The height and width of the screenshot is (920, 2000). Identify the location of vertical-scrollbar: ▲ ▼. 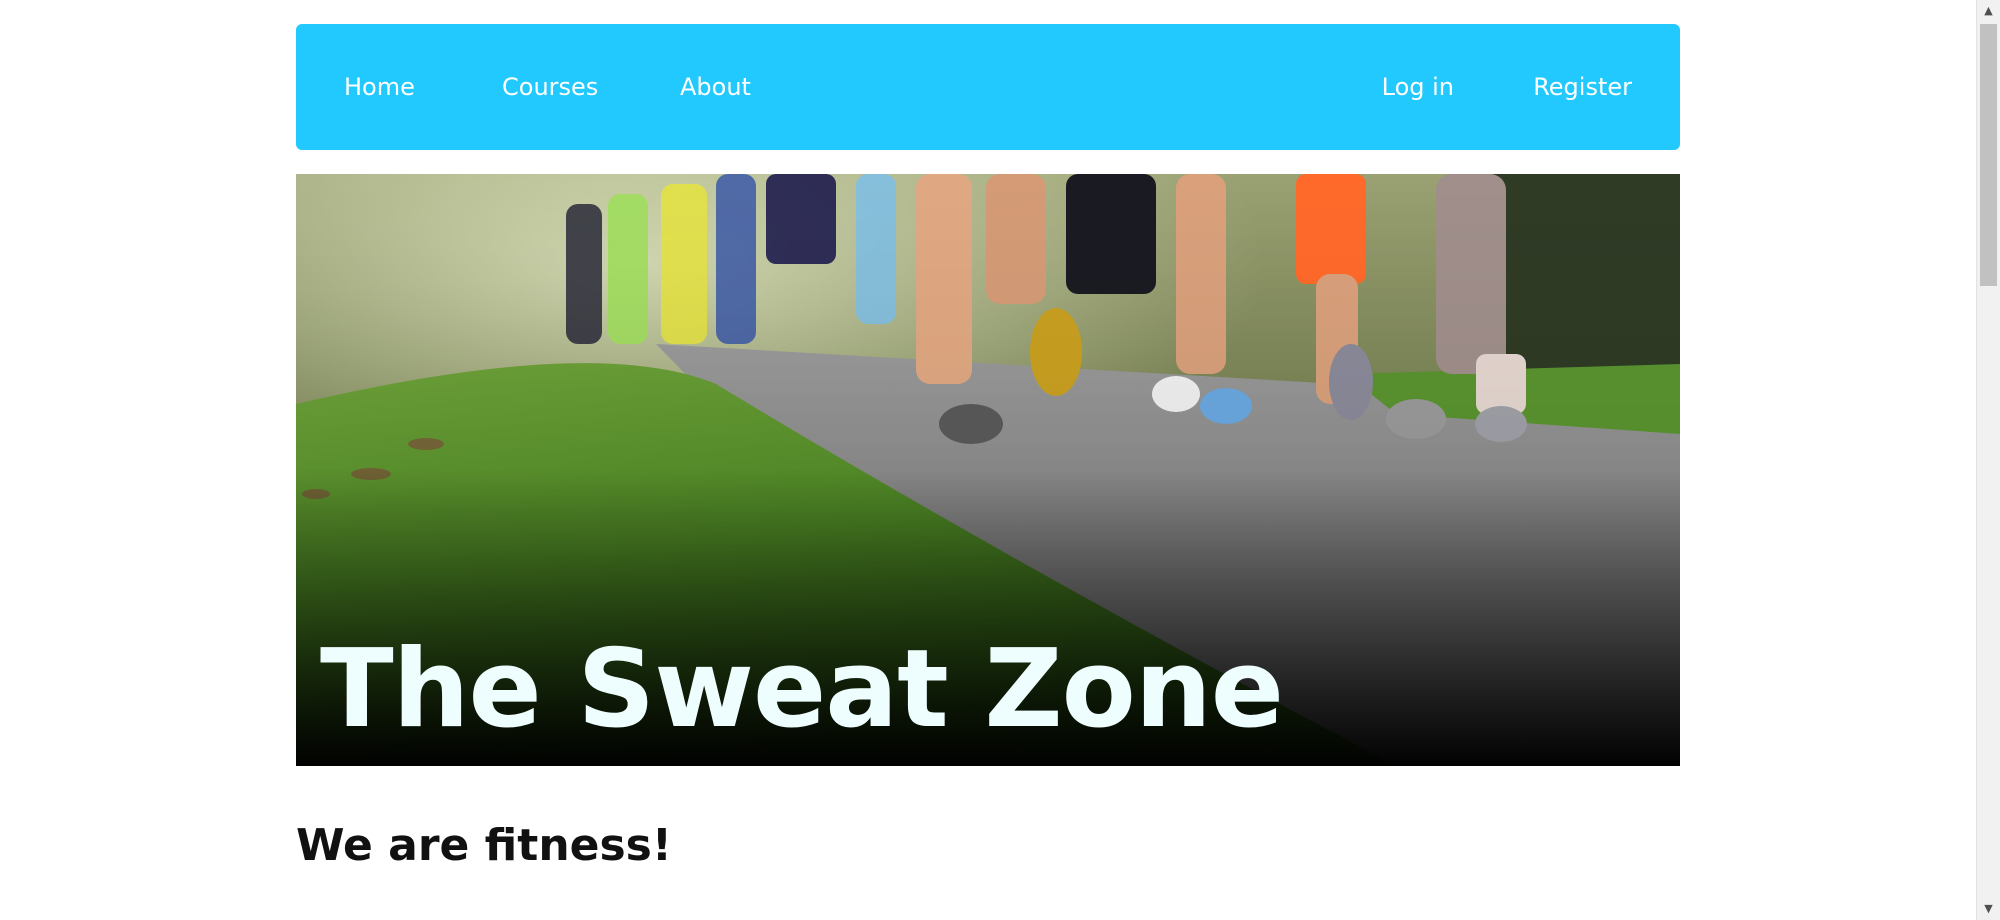
(1988, 460).